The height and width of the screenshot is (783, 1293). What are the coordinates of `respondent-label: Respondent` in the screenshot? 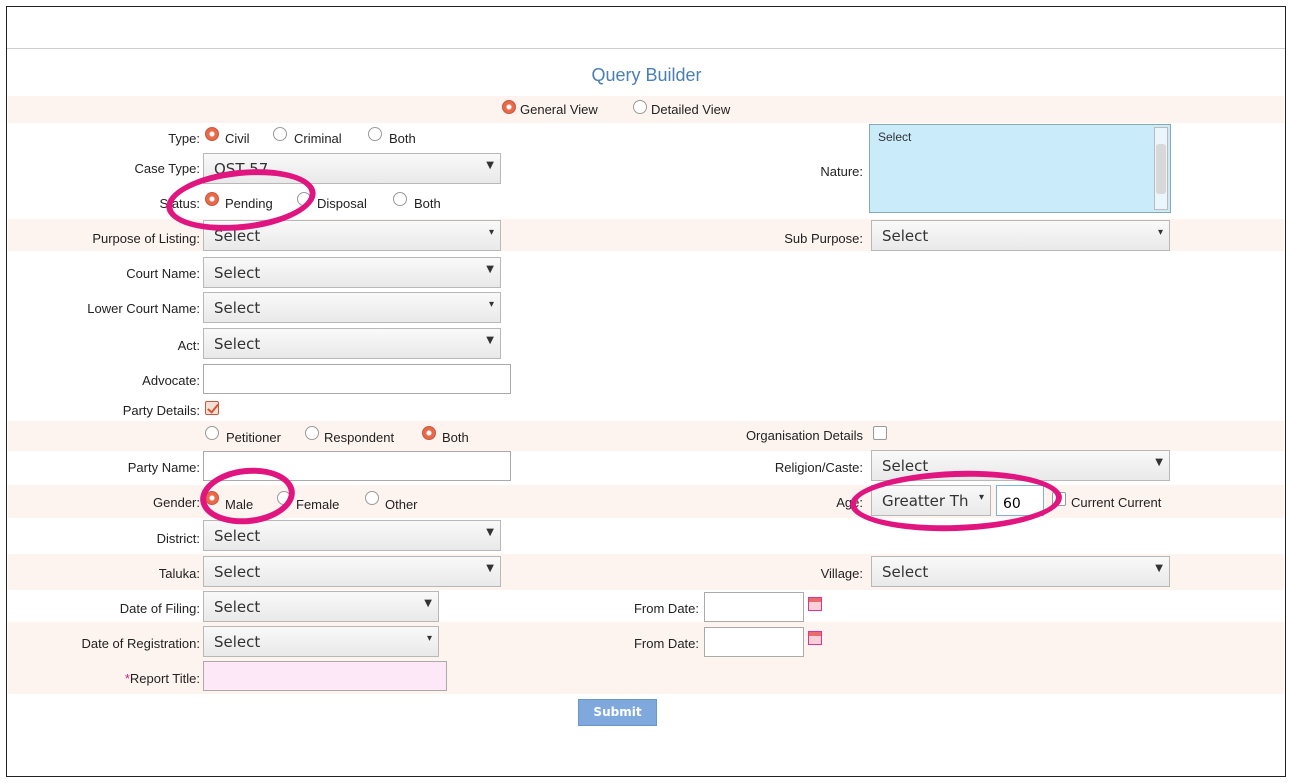 It's located at (359, 437).